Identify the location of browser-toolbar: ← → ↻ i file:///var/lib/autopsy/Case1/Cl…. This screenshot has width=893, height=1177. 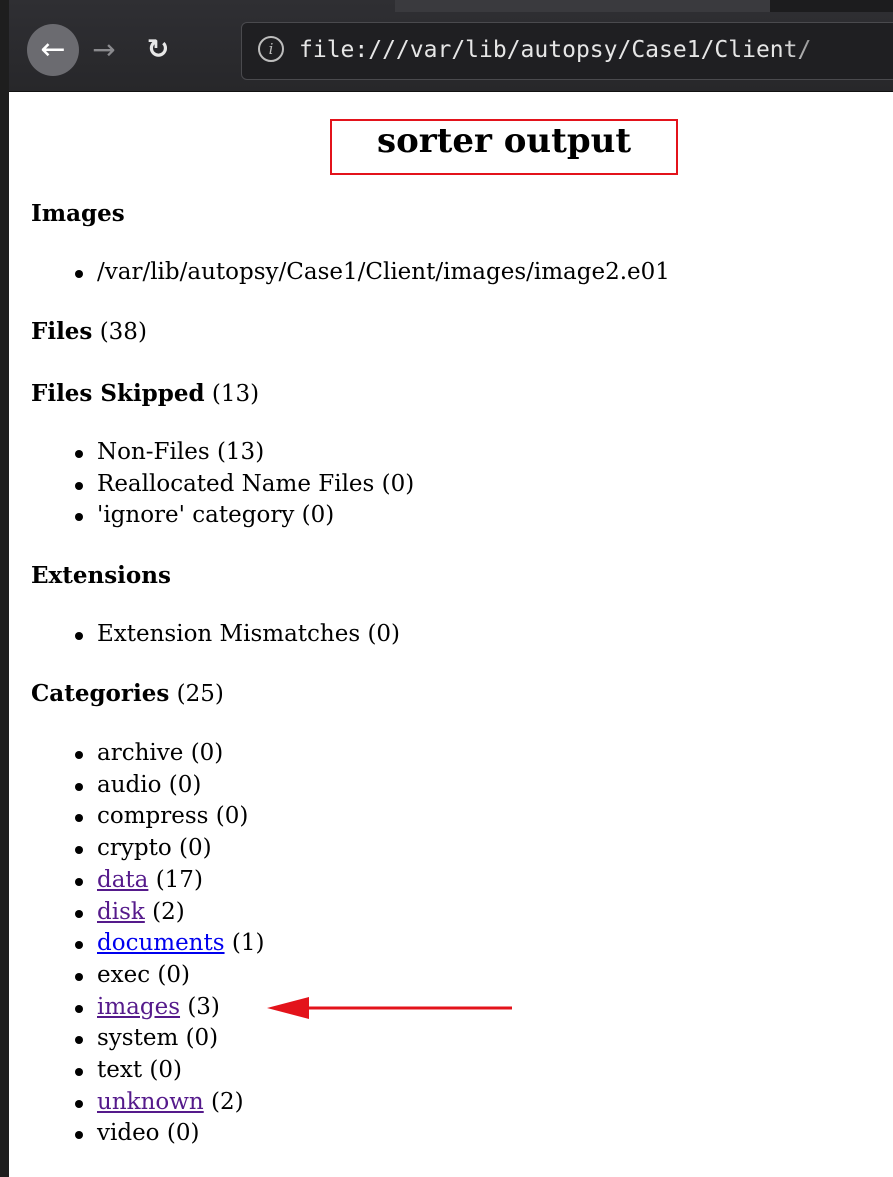
(446, 46).